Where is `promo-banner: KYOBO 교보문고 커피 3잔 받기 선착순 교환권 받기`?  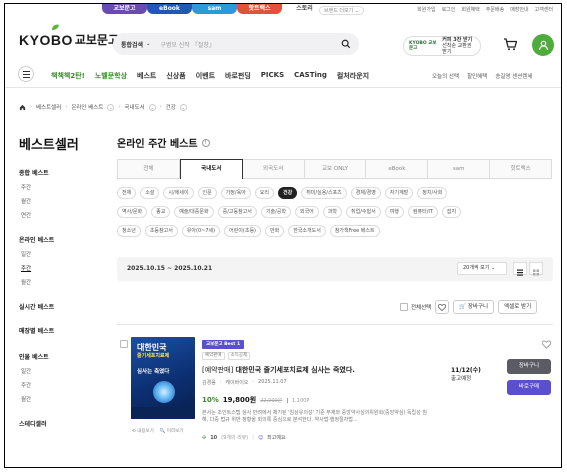 promo-banner: KYOBO 교보문고 커피 3잔 받기 선착순 교환권 받기 is located at coordinates (442, 46).